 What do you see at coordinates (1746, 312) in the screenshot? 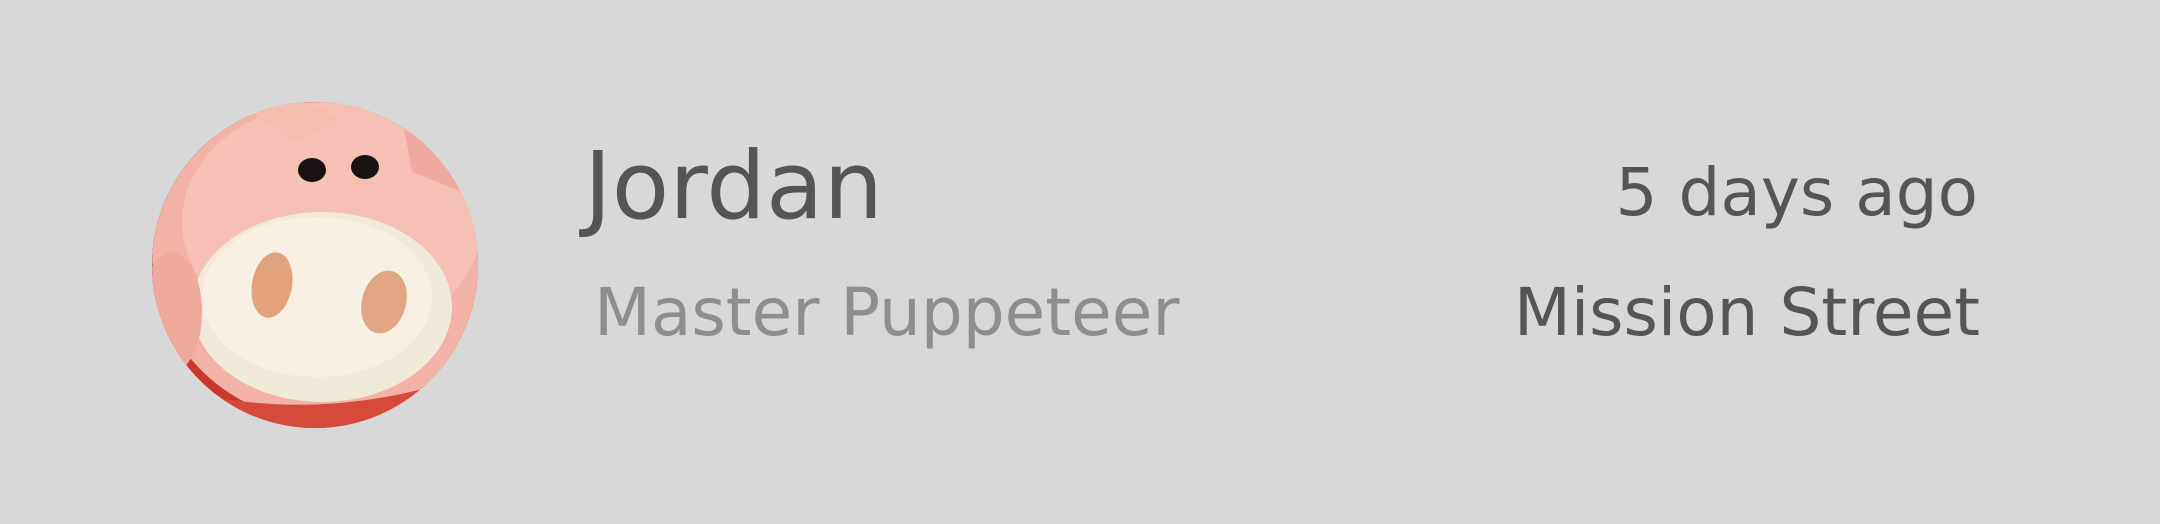
I see `location: Mission Street` at bounding box center [1746, 312].